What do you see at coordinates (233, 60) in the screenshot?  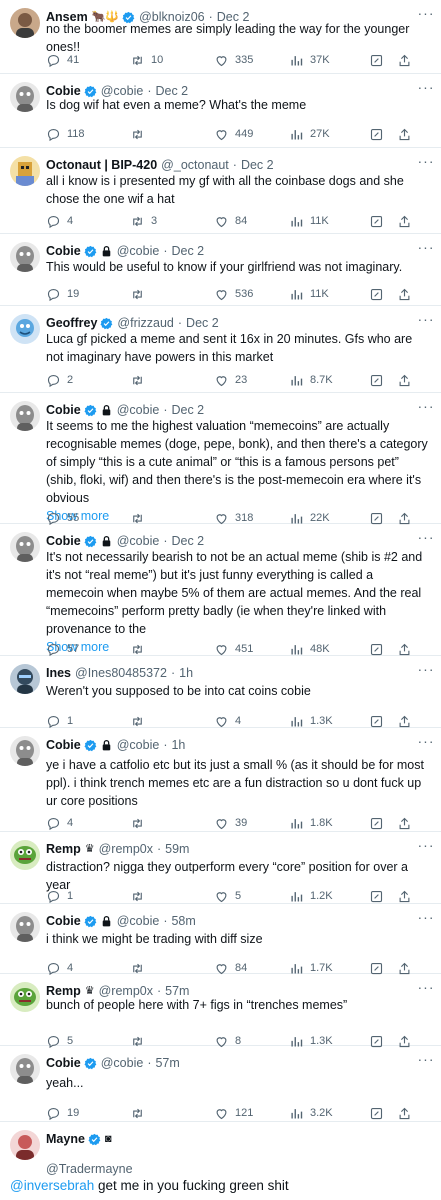 I see `like-button: 335` at bounding box center [233, 60].